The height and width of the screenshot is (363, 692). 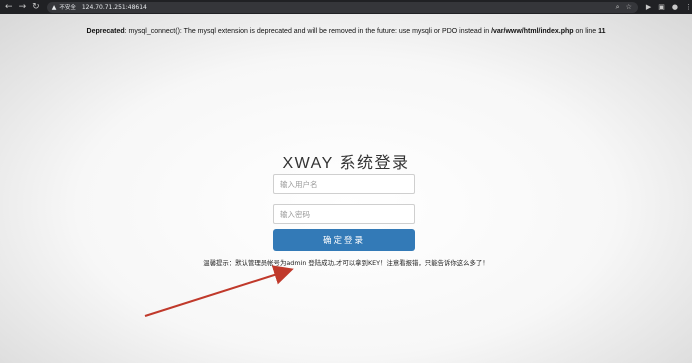 I want to click on login-title: XWAY 系统登录, so click(x=346, y=163).